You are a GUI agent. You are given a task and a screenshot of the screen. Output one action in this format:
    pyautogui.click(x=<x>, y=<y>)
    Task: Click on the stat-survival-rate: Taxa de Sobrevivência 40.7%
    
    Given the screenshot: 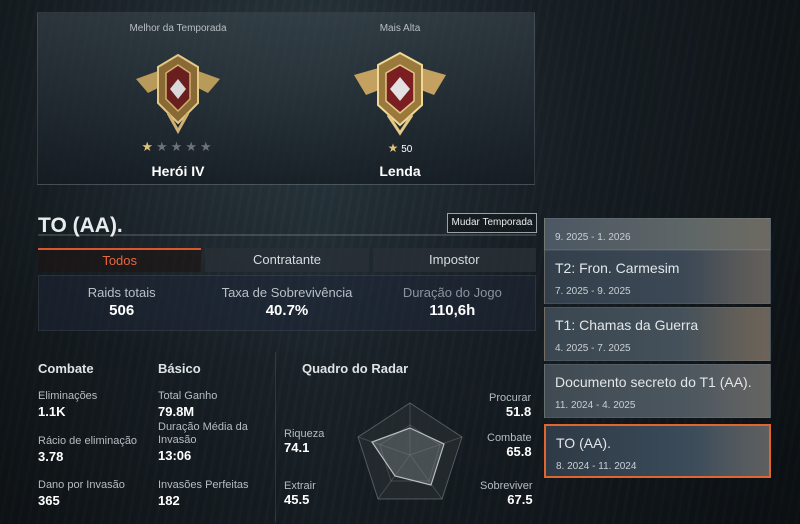 What is the action you would take?
    pyautogui.click(x=286, y=303)
    